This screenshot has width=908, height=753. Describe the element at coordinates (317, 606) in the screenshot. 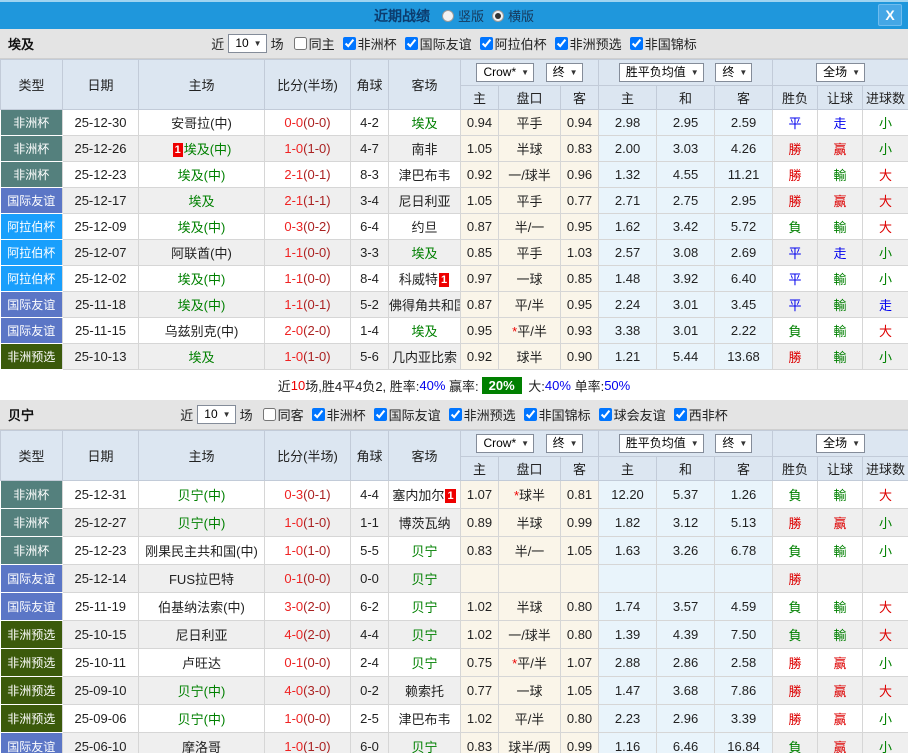

I see `halftime-score: (2-0)` at that location.